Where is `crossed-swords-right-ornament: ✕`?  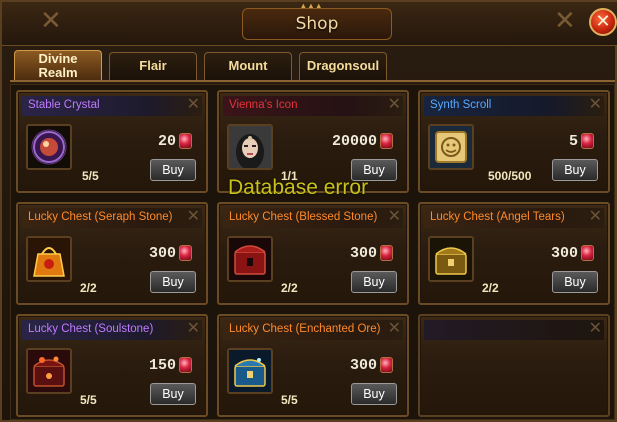
crossed-swords-right-ornament: ✕ is located at coordinates (565, 21).